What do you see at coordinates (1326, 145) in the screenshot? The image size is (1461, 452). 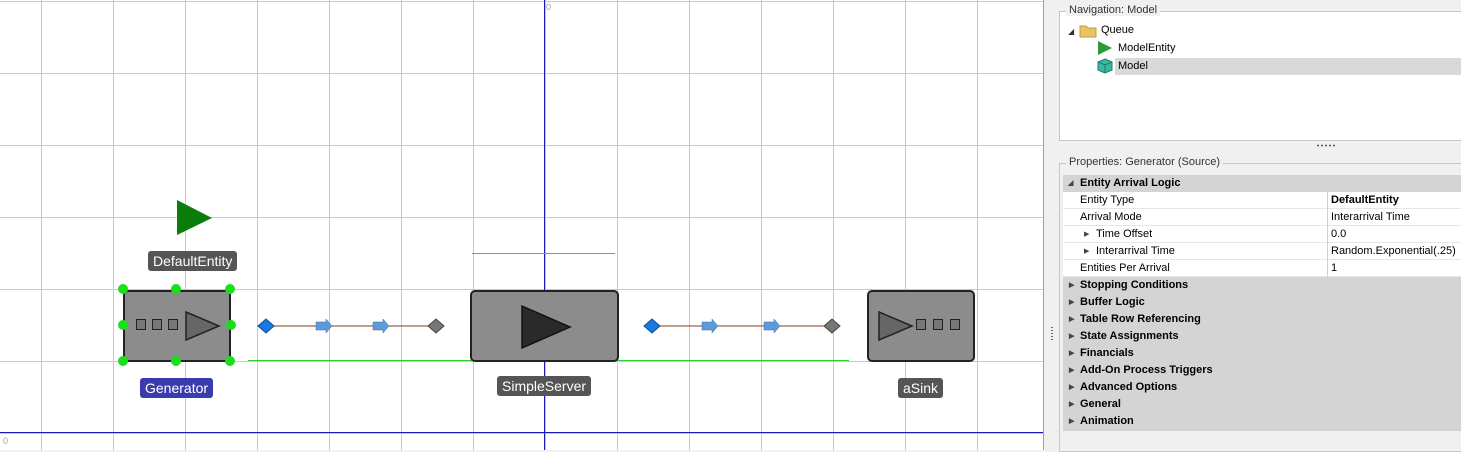 I see `horizontal-splitter-grip-icon` at bounding box center [1326, 145].